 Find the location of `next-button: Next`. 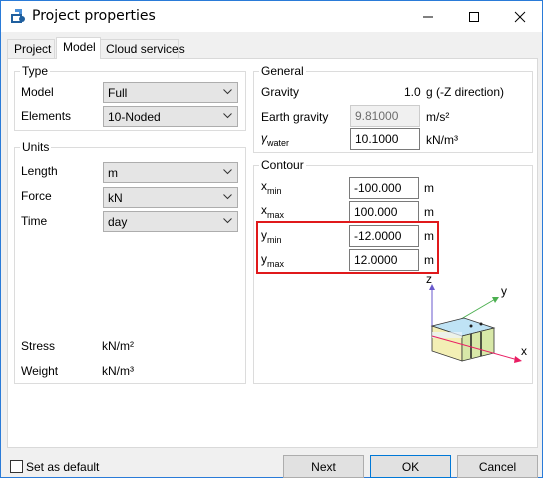

next-button: Next is located at coordinates (323, 466).